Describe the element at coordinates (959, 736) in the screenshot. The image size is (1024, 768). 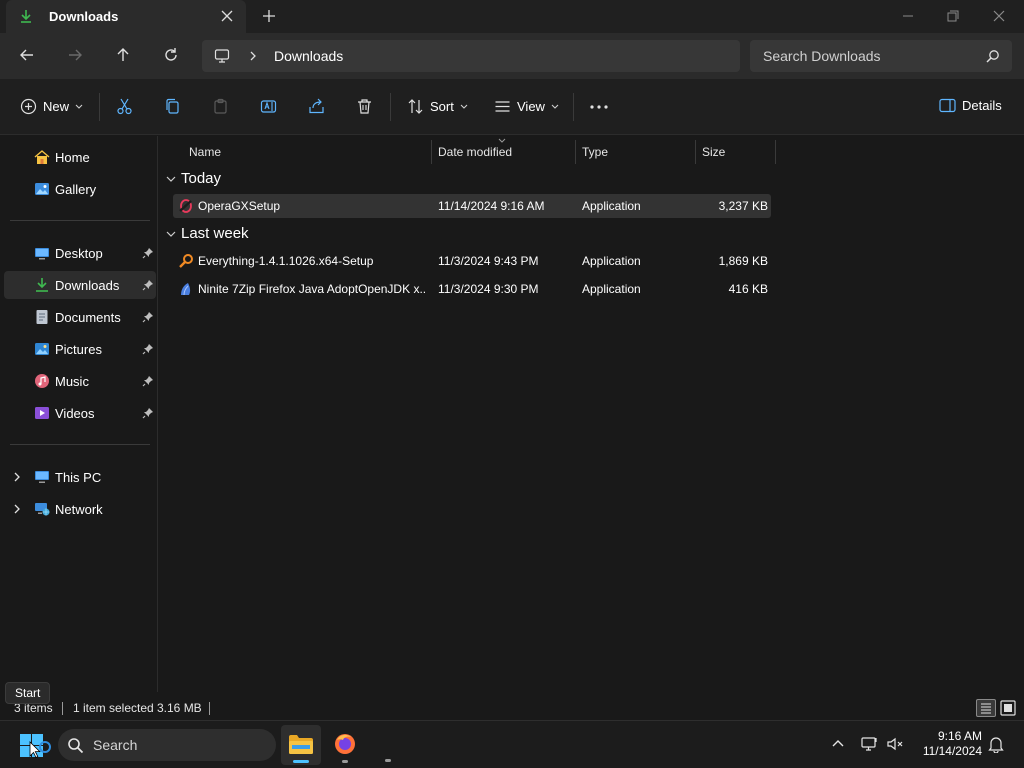
I see `clock-time: 9:16 AM` at that location.